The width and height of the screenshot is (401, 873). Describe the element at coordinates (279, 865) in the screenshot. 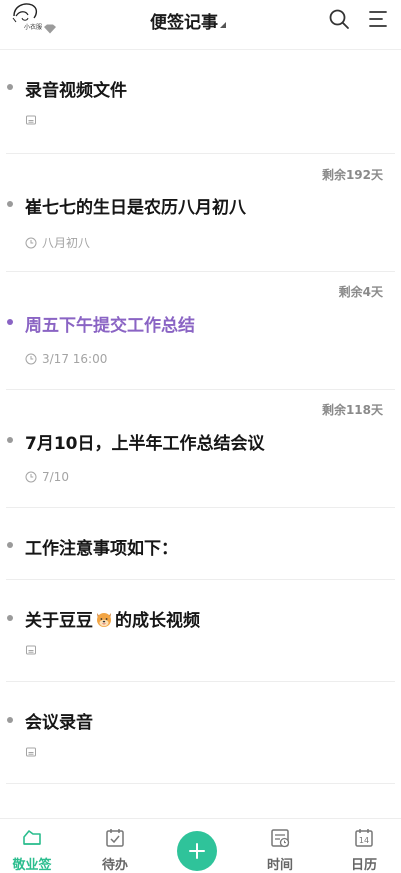

I see `tab-label: 时间` at that location.